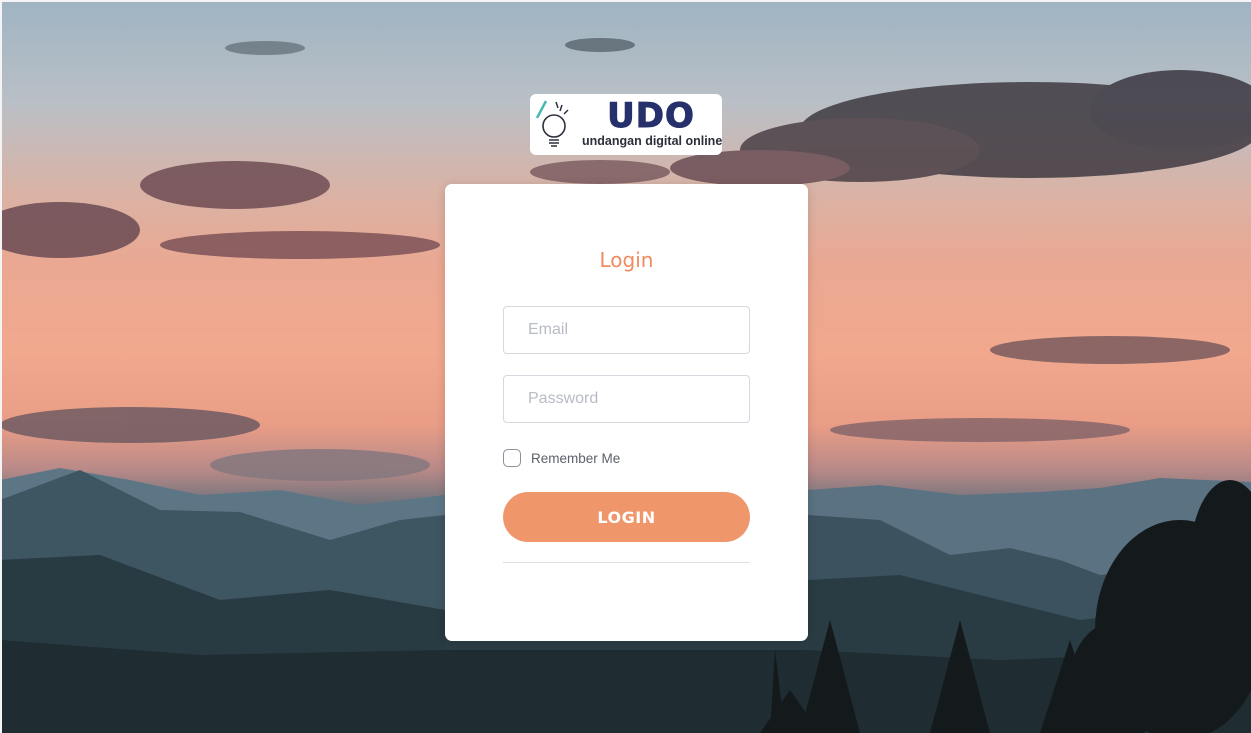  Describe the element at coordinates (512, 458) in the screenshot. I see `remember-me-checkbox` at that location.